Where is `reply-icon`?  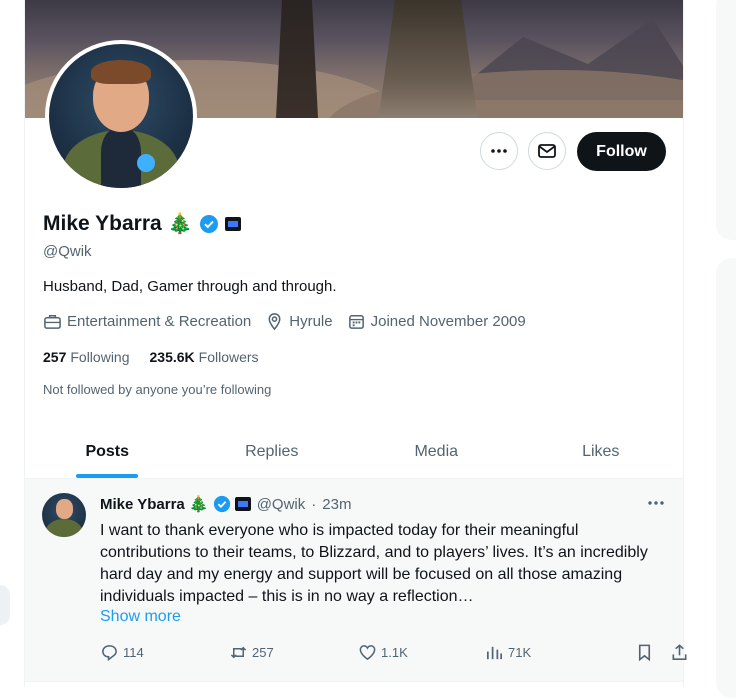 reply-icon is located at coordinates (109, 653).